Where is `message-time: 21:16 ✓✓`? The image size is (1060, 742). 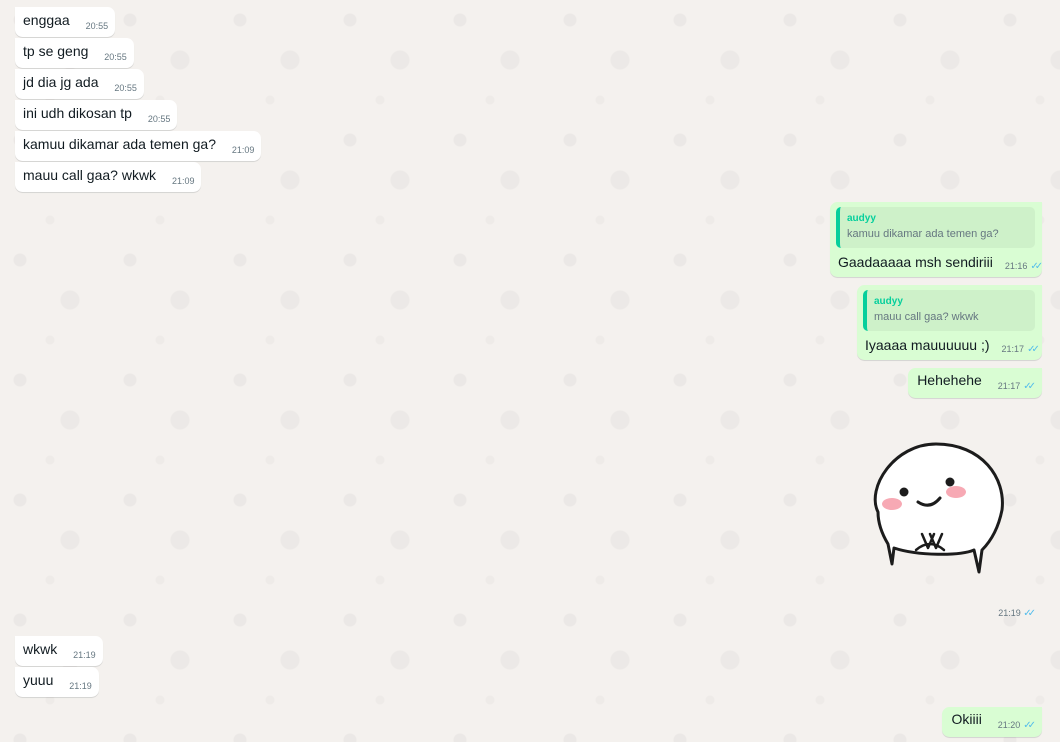
message-time: 21:16 ✓✓ is located at coordinates (1023, 266).